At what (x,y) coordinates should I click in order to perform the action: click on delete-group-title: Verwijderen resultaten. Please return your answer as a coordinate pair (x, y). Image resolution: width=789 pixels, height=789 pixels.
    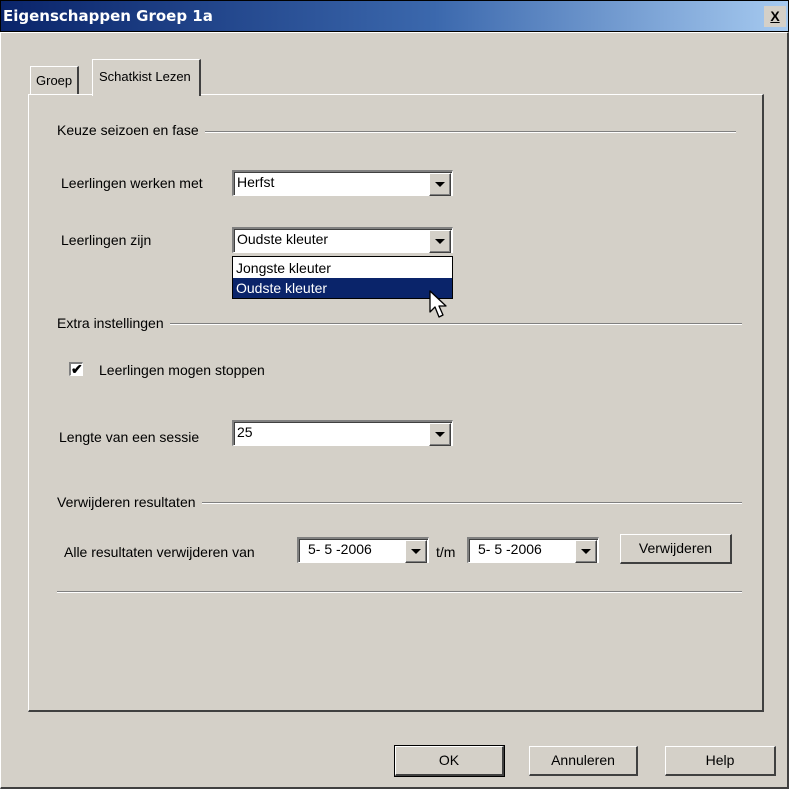
    Looking at the image, I should click on (129, 502).